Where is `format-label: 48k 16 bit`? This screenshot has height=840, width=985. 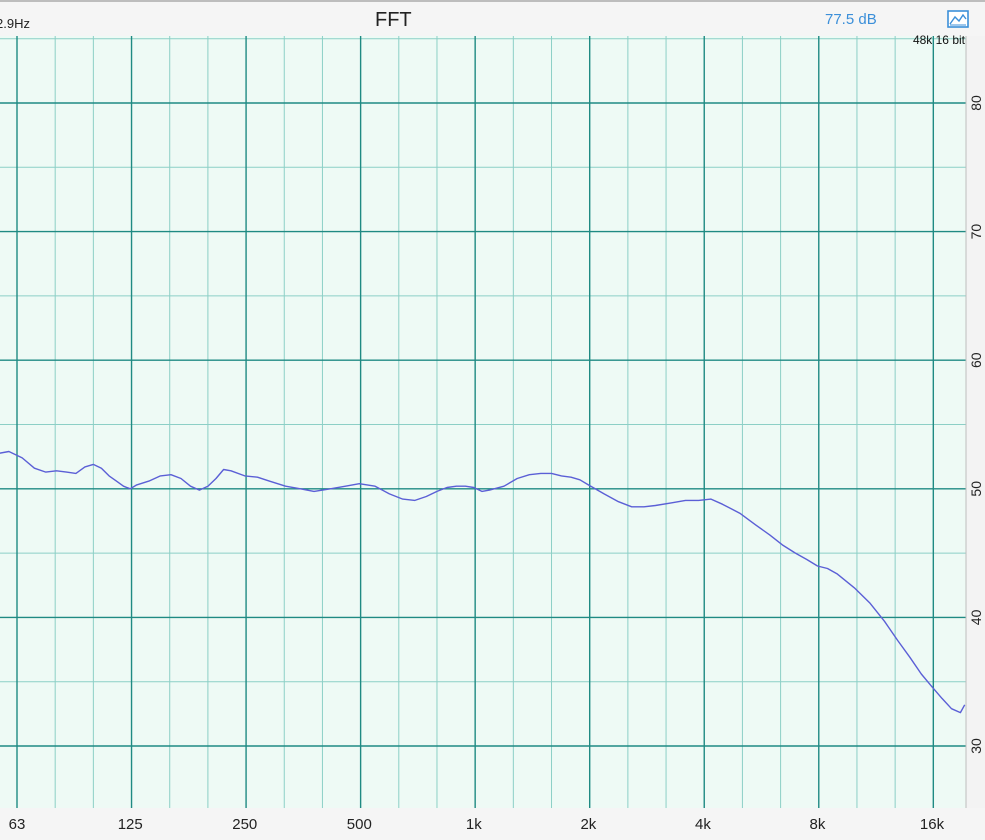
format-label: 48k 16 bit is located at coordinates (939, 40).